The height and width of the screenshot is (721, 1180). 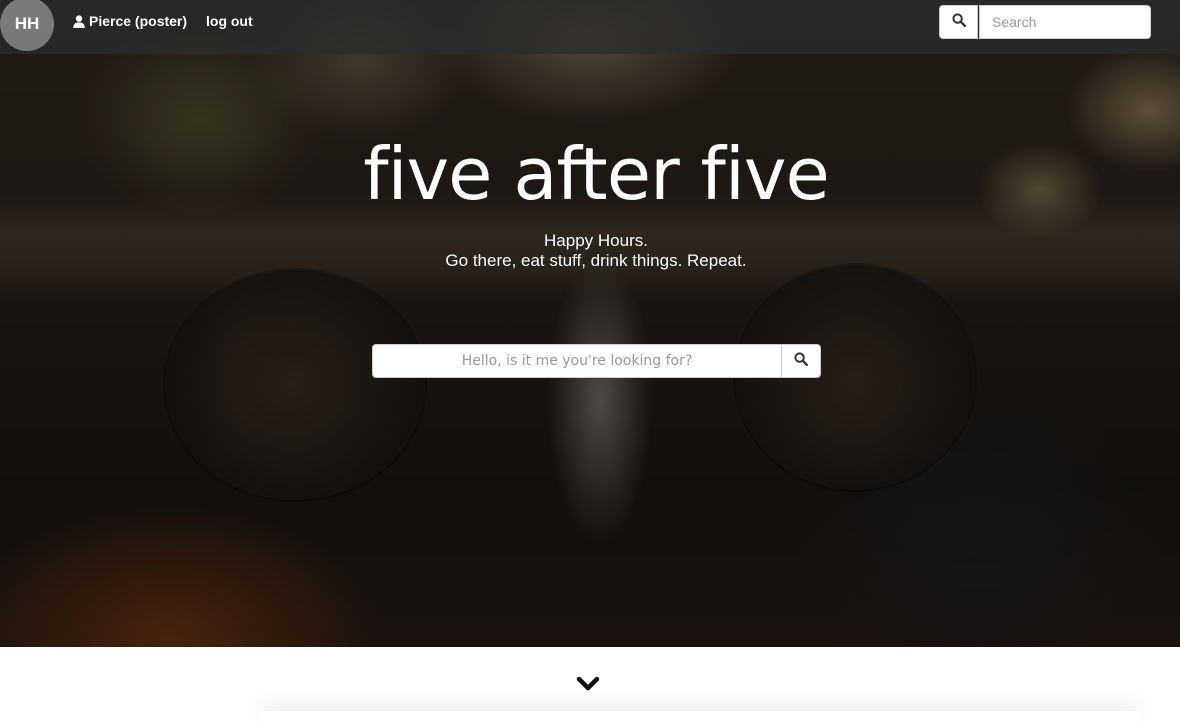 What do you see at coordinates (596, 174) in the screenshot?
I see `hero-title: five after five` at bounding box center [596, 174].